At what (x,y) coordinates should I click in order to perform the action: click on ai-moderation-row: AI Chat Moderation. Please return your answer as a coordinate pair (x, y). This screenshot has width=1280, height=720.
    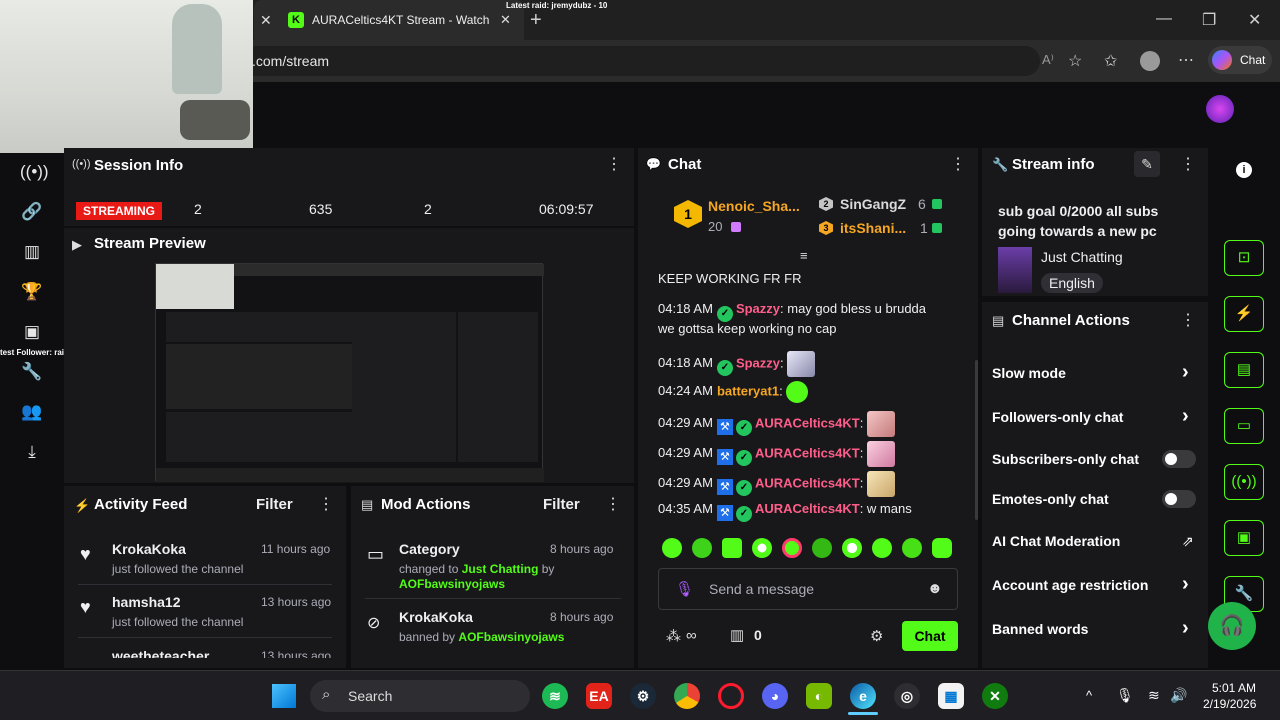
    Looking at the image, I should click on (1056, 541).